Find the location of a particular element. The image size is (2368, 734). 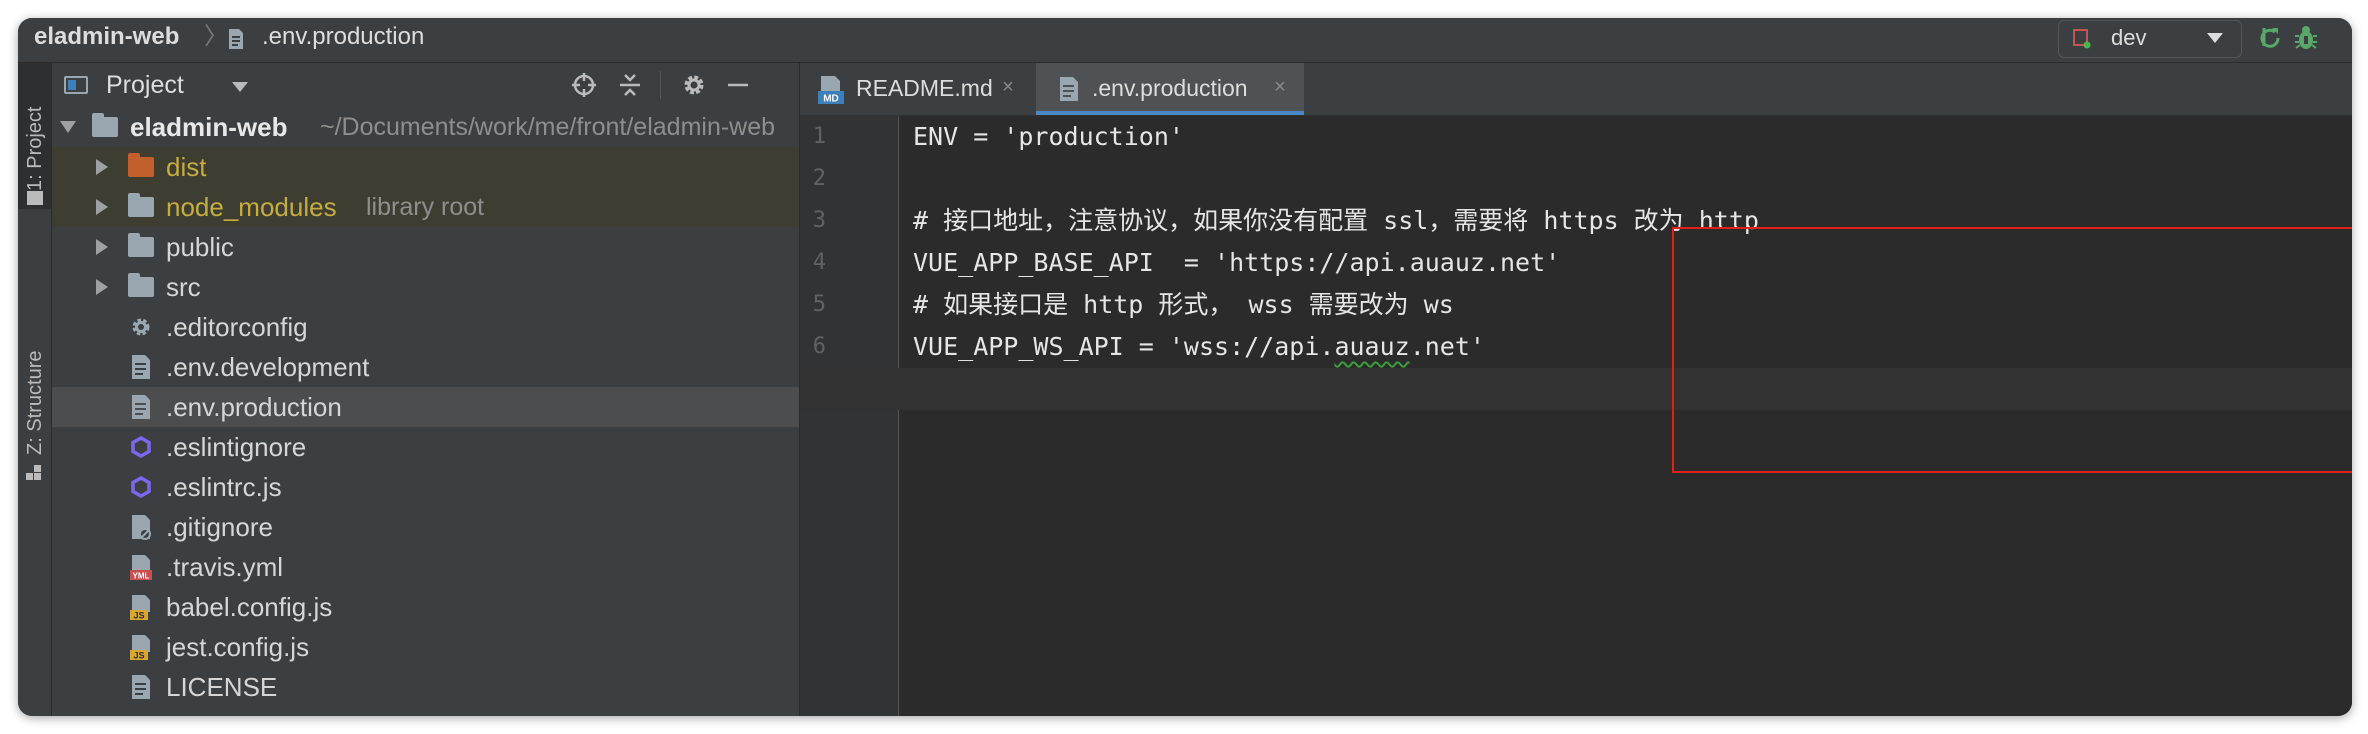

tree-item-label: .editorconfig is located at coordinates (237, 327).